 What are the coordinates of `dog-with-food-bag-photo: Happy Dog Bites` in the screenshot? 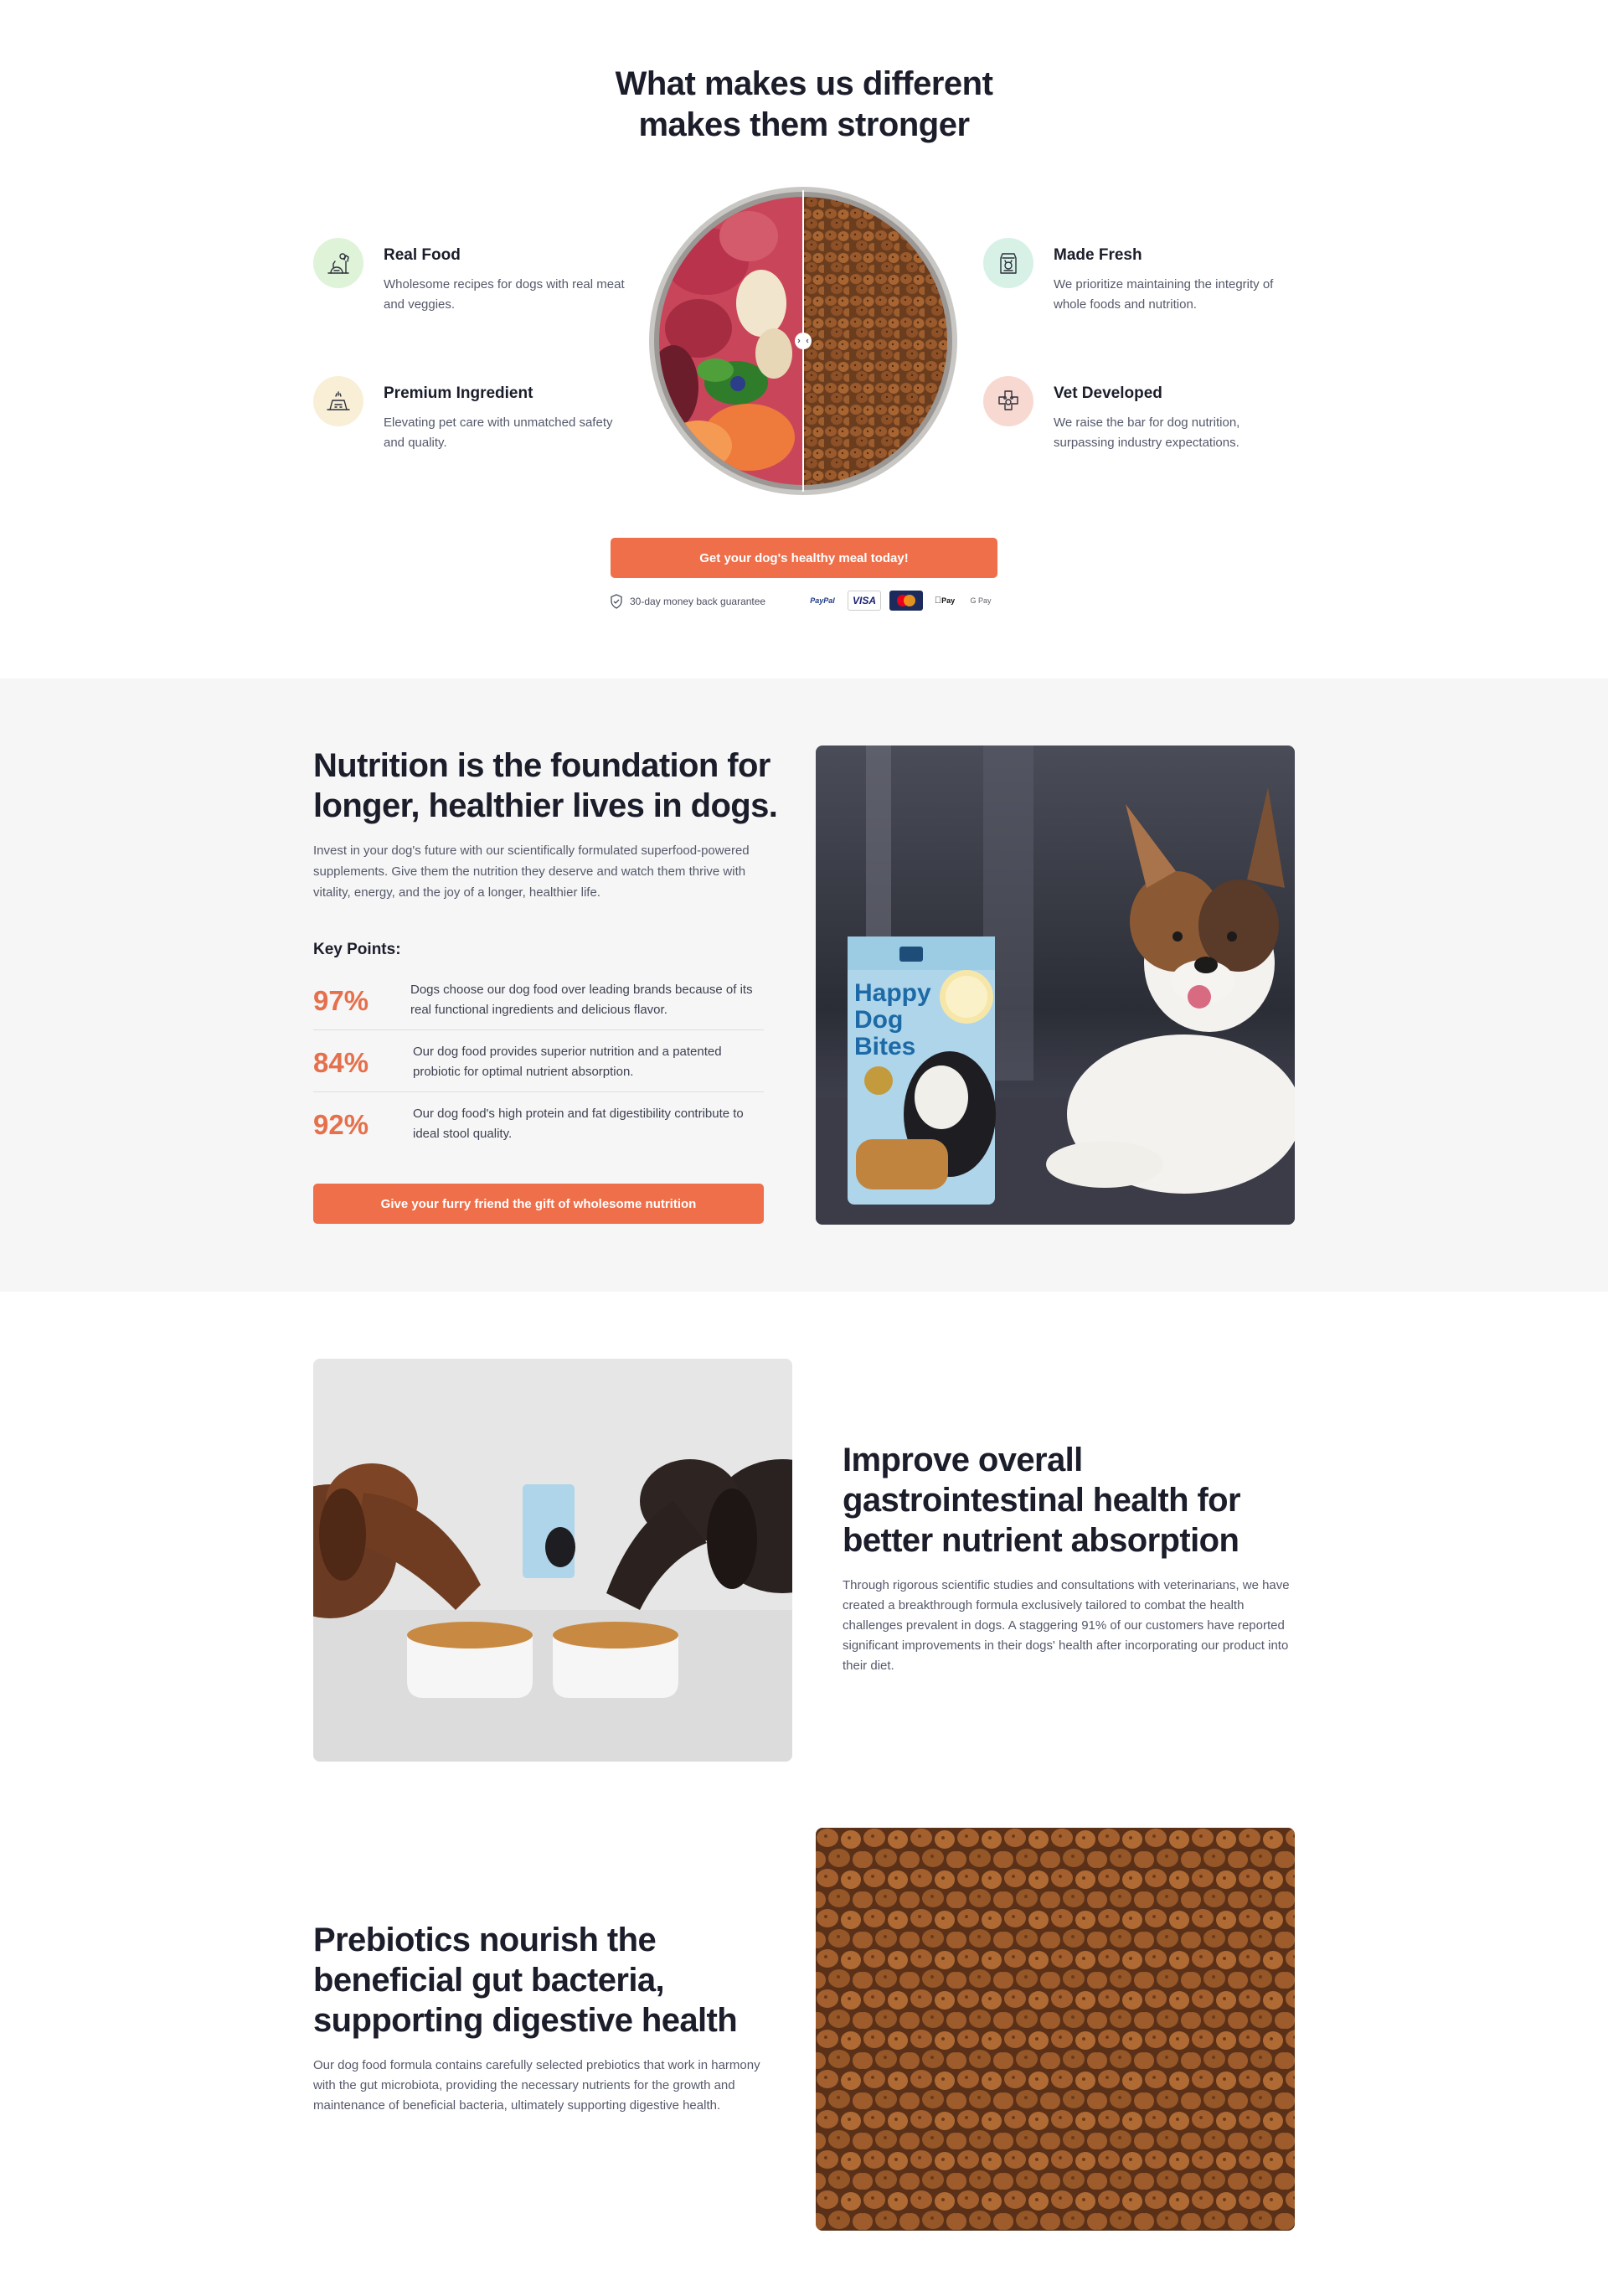 It's located at (1055, 985).